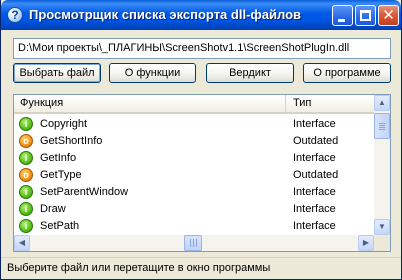 The height and width of the screenshot is (280, 402). I want to click on scroll-up-button: ▲, so click(382, 103).